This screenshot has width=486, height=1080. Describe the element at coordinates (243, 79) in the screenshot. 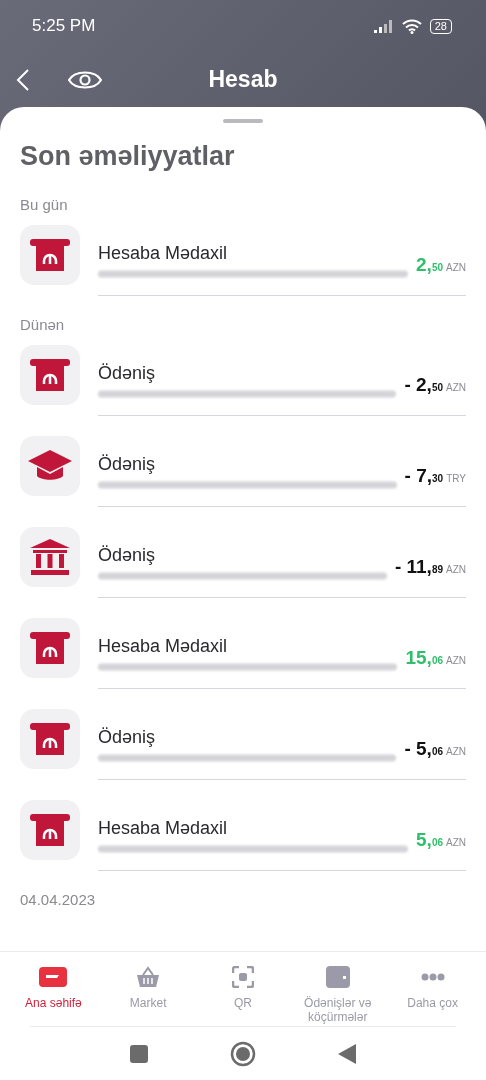

I see `page-title: Hesab` at that location.